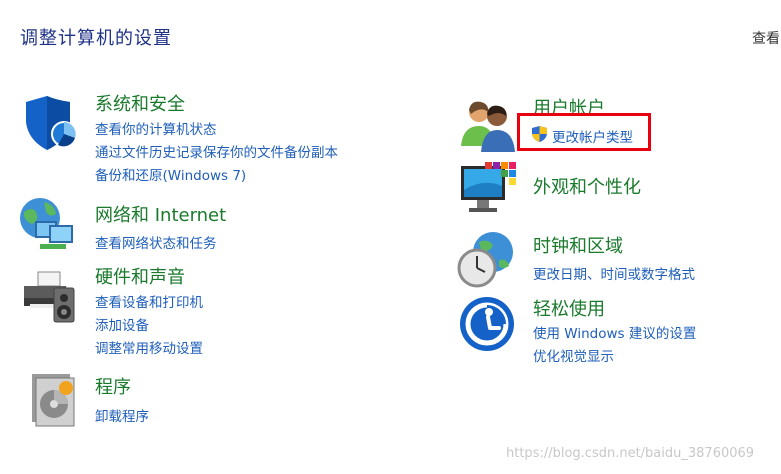 The image size is (781, 474). What do you see at coordinates (149, 347) in the screenshot?
I see `link-mobility-settings: 调整常用移动设置` at bounding box center [149, 347].